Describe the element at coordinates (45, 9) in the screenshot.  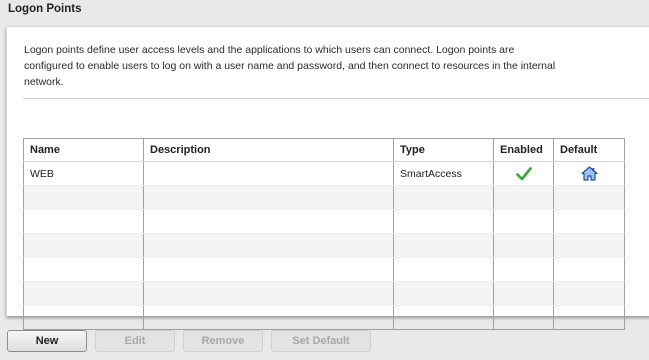
I see `page-title: Logon Points` at that location.